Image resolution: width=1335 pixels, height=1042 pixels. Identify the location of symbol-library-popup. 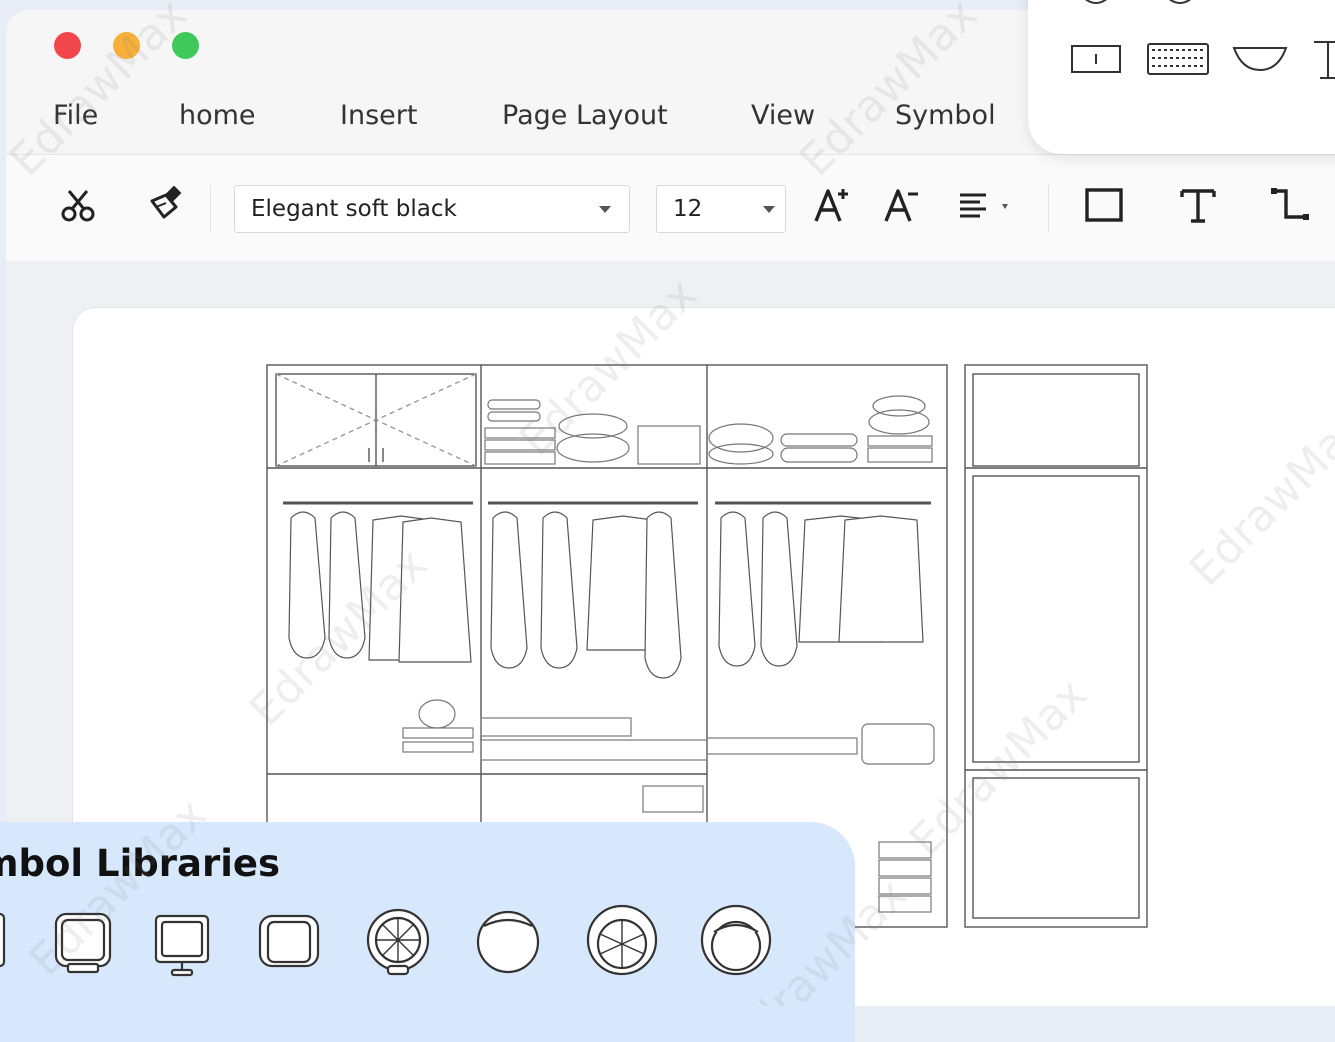
(1181, 77).